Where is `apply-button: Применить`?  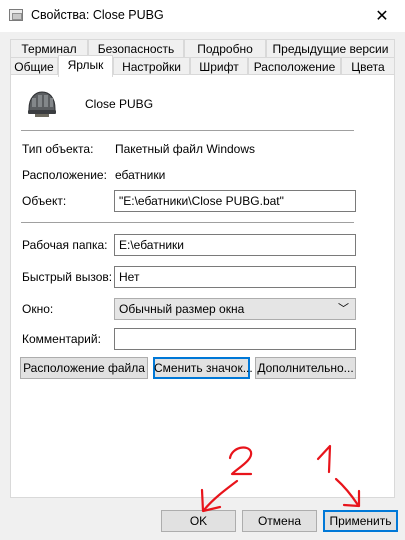
apply-button: Применить is located at coordinates (360, 521).